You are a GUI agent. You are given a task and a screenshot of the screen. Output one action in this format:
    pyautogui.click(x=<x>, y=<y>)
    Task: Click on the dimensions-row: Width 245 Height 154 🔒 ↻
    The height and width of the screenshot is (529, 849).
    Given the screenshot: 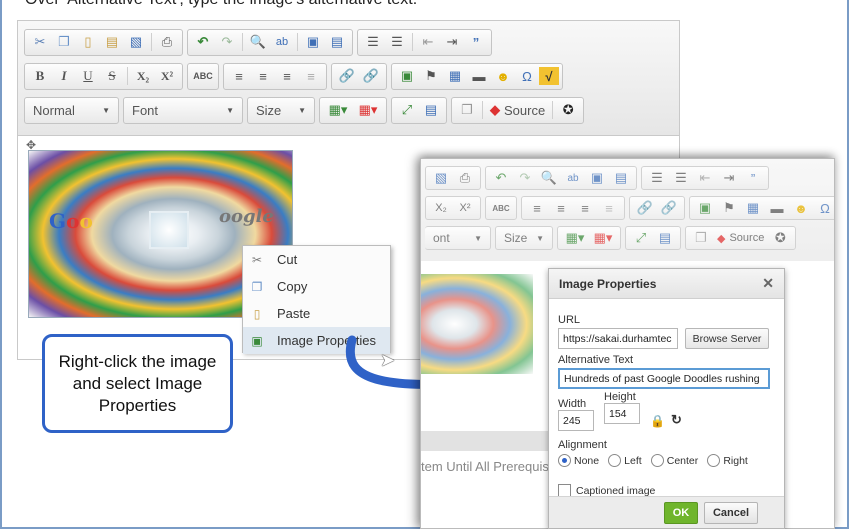 What is the action you would take?
    pyautogui.click(x=666, y=411)
    